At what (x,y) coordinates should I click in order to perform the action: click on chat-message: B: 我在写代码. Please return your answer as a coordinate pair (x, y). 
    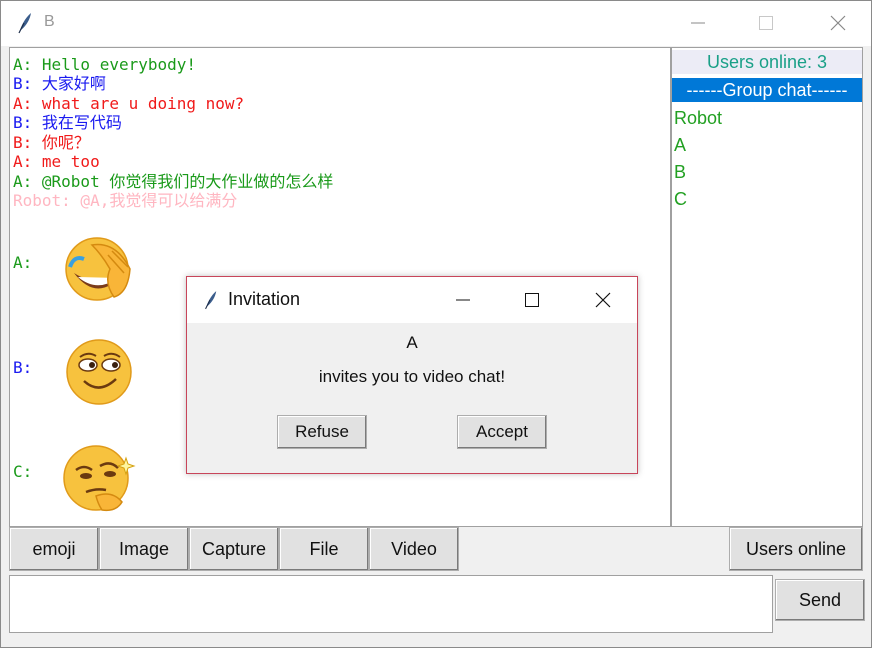
    Looking at the image, I should click on (67, 122).